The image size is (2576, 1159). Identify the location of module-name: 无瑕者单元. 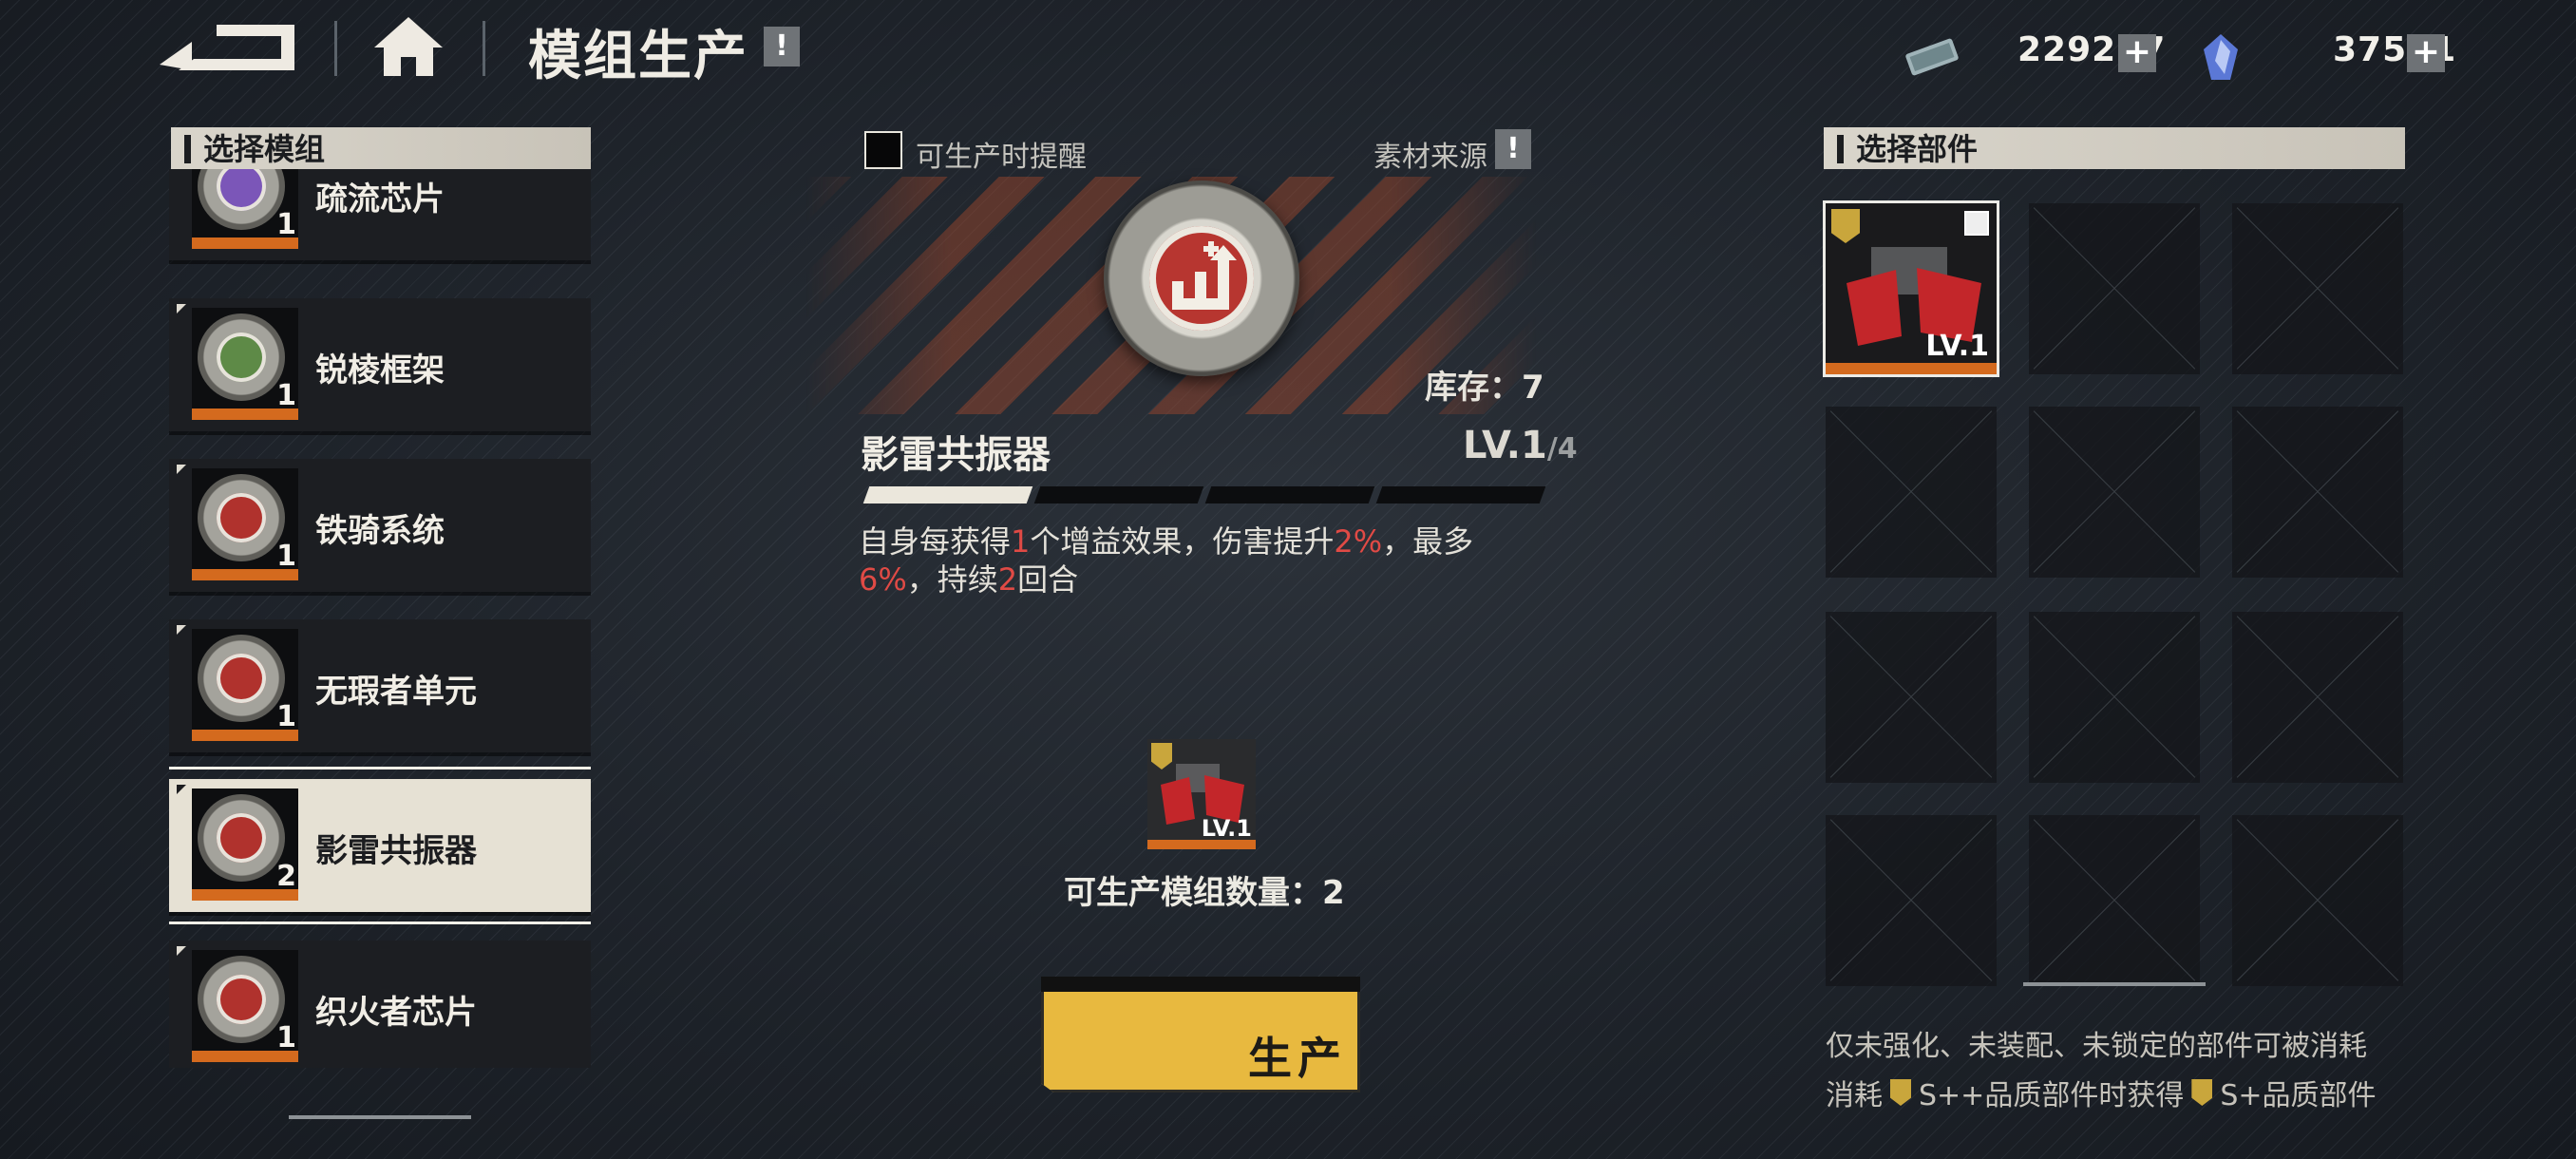
(396, 692).